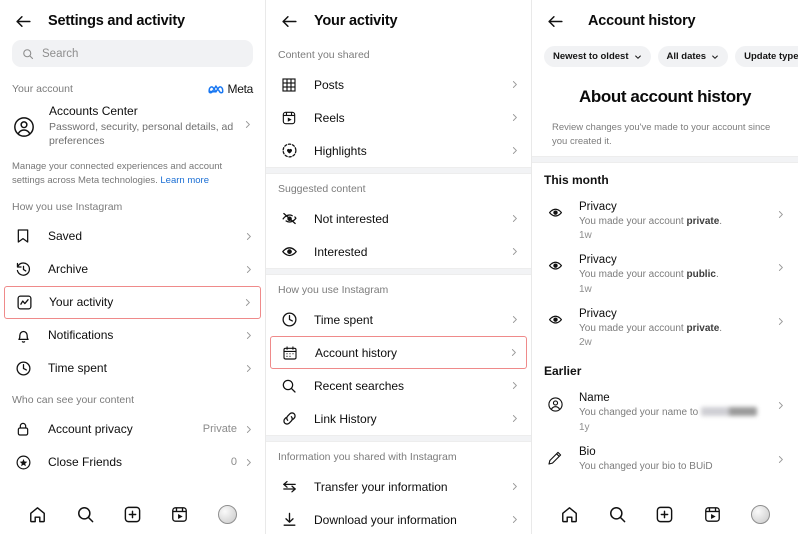 Image resolution: width=800 pixels, height=534 pixels. Describe the element at coordinates (132, 236) in the screenshot. I see `sidebar-item-saved: Saved` at that location.